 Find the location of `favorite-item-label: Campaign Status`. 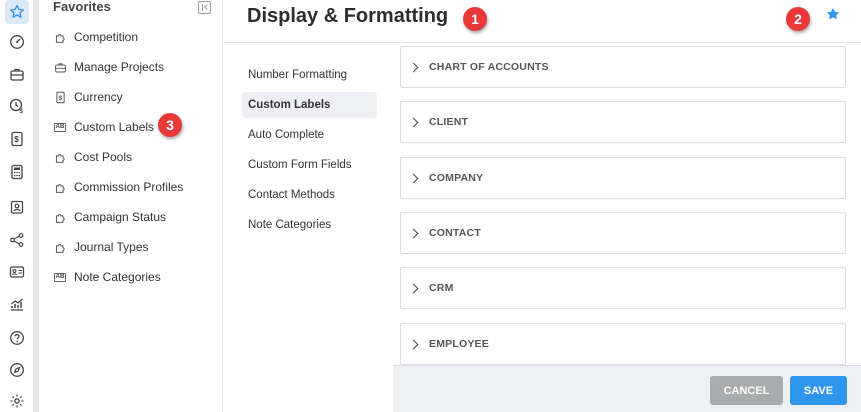

favorite-item-label: Campaign Status is located at coordinates (120, 217).